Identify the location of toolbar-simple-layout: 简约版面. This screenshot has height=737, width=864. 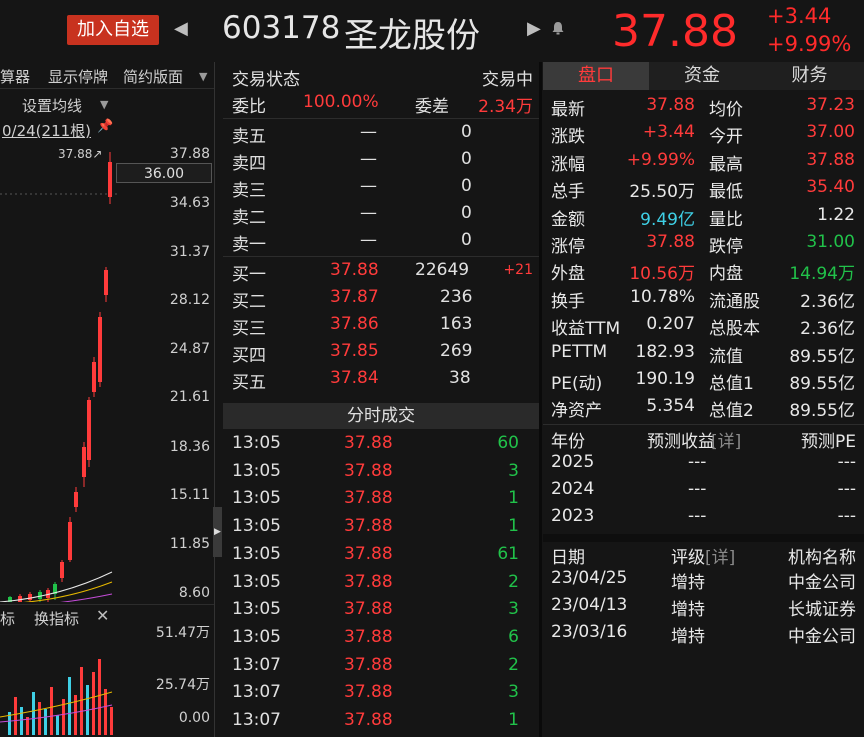
(153, 76).